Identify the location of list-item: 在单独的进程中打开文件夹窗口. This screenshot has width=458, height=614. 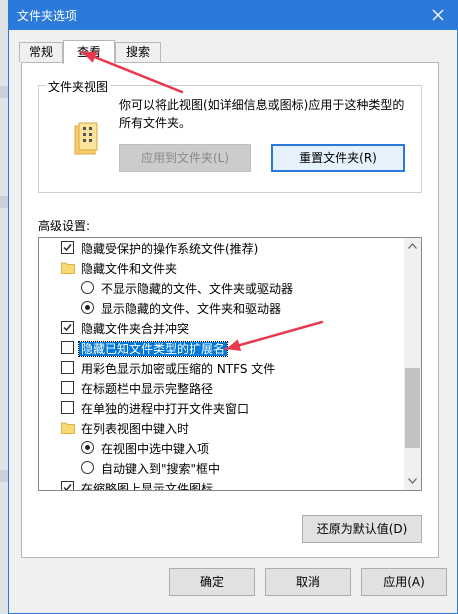
(222, 408).